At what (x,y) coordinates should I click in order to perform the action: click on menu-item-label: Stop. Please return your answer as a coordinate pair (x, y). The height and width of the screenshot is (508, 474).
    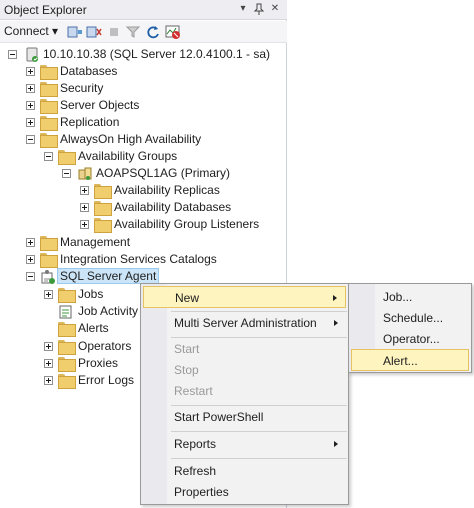
    Looking at the image, I should click on (186, 370).